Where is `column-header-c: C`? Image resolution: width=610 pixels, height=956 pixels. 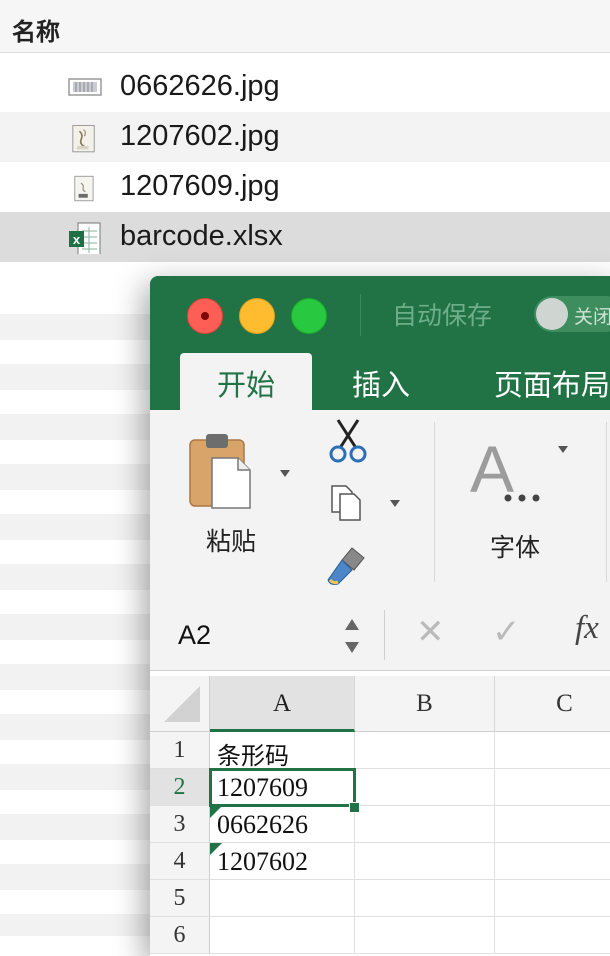
column-header-c: C is located at coordinates (552, 704).